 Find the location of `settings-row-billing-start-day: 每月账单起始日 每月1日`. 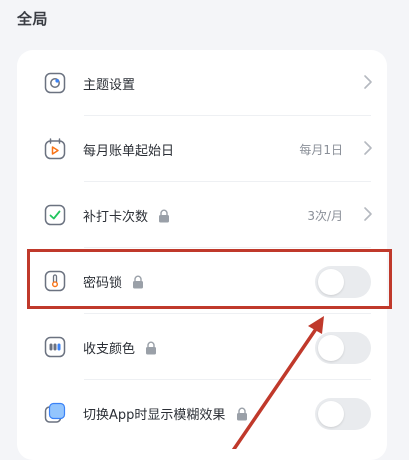

settings-row-billing-start-day: 每月账单起始日 每月1日 is located at coordinates (202, 149).